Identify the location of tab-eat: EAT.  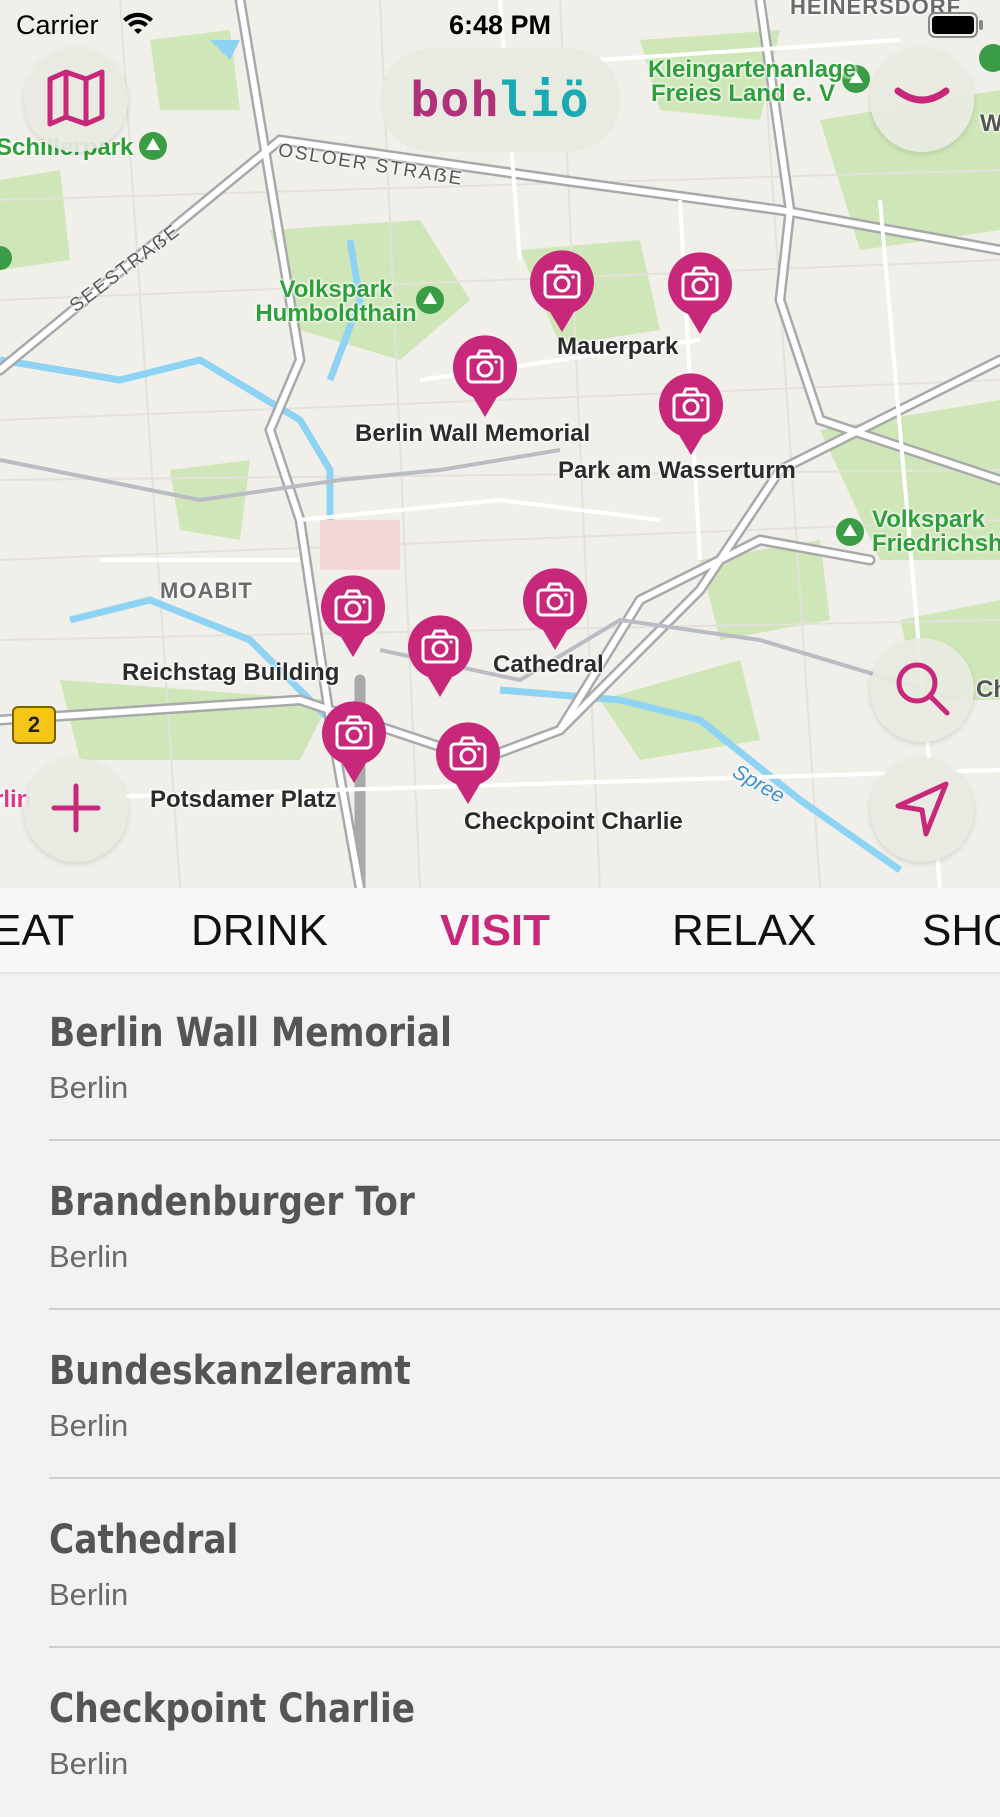
(37, 931).